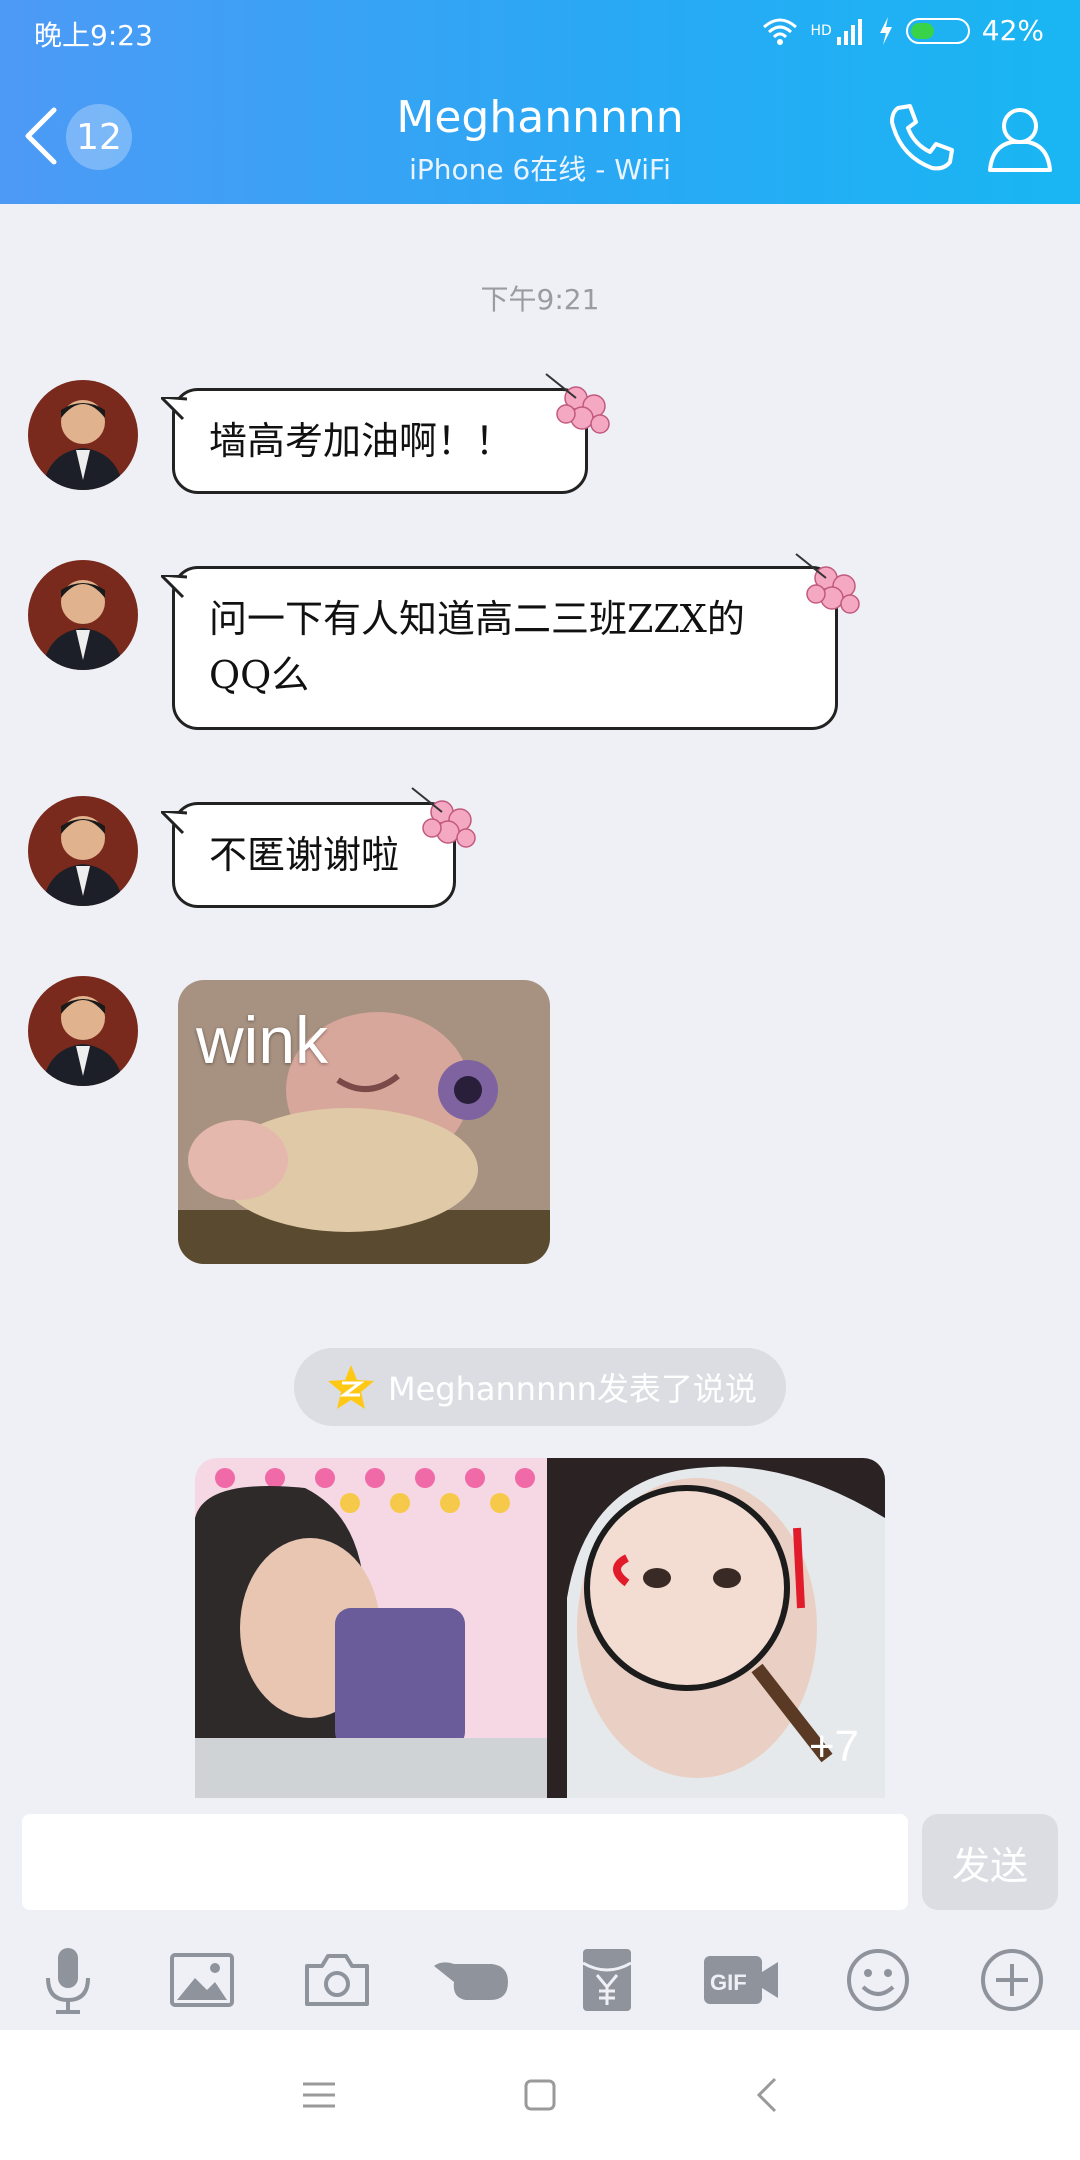  I want to click on menu-button, so click(319, 2095).